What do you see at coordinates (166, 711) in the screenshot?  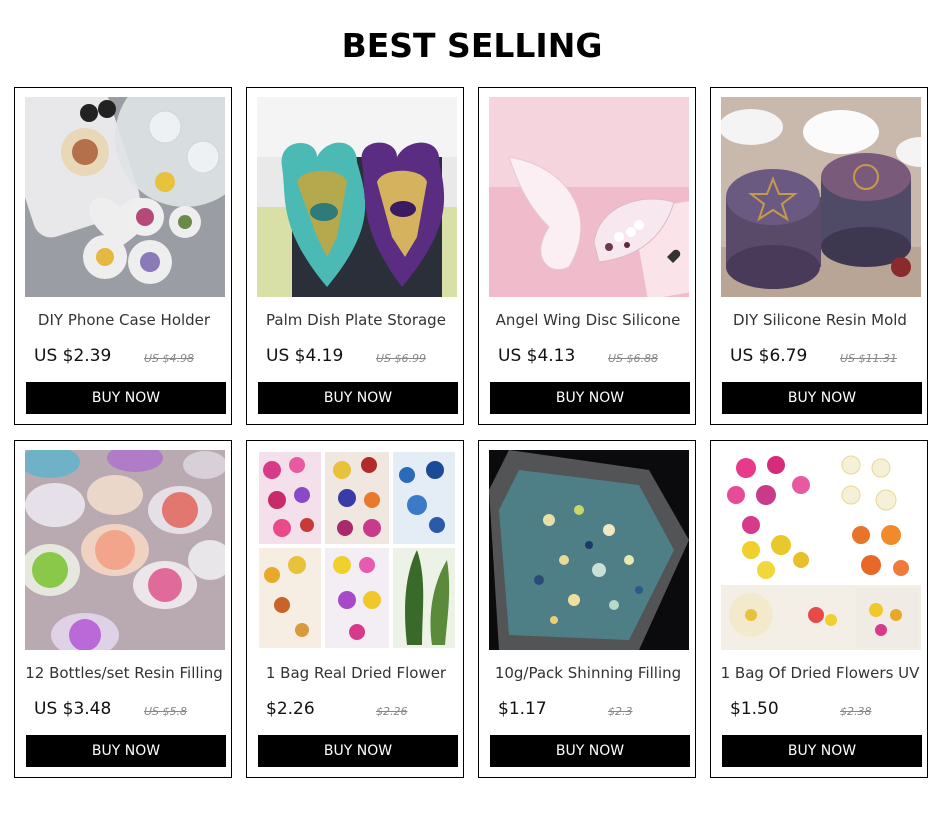 I see `original-price: US $5.8` at bounding box center [166, 711].